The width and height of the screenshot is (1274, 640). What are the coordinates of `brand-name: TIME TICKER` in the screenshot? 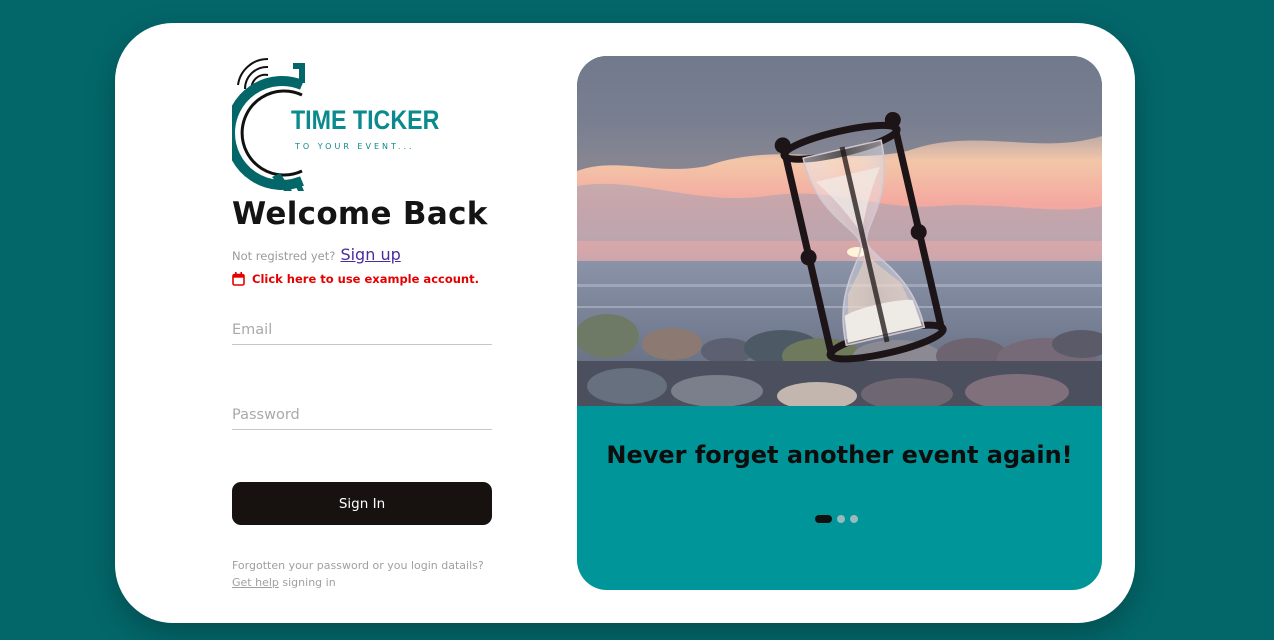 It's located at (365, 120).